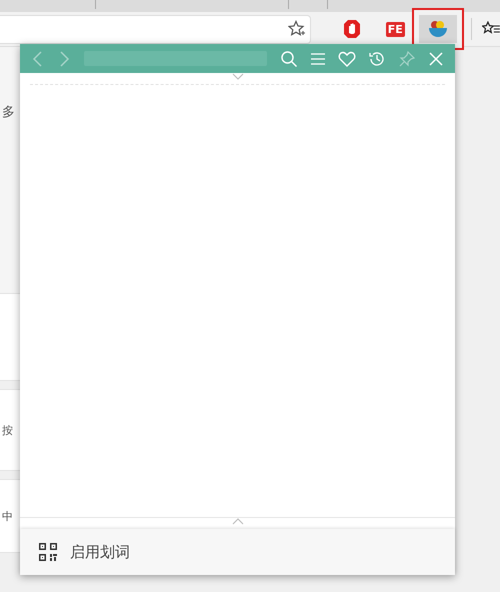 This screenshot has height=592, width=500. I want to click on menu-icon, so click(318, 59).